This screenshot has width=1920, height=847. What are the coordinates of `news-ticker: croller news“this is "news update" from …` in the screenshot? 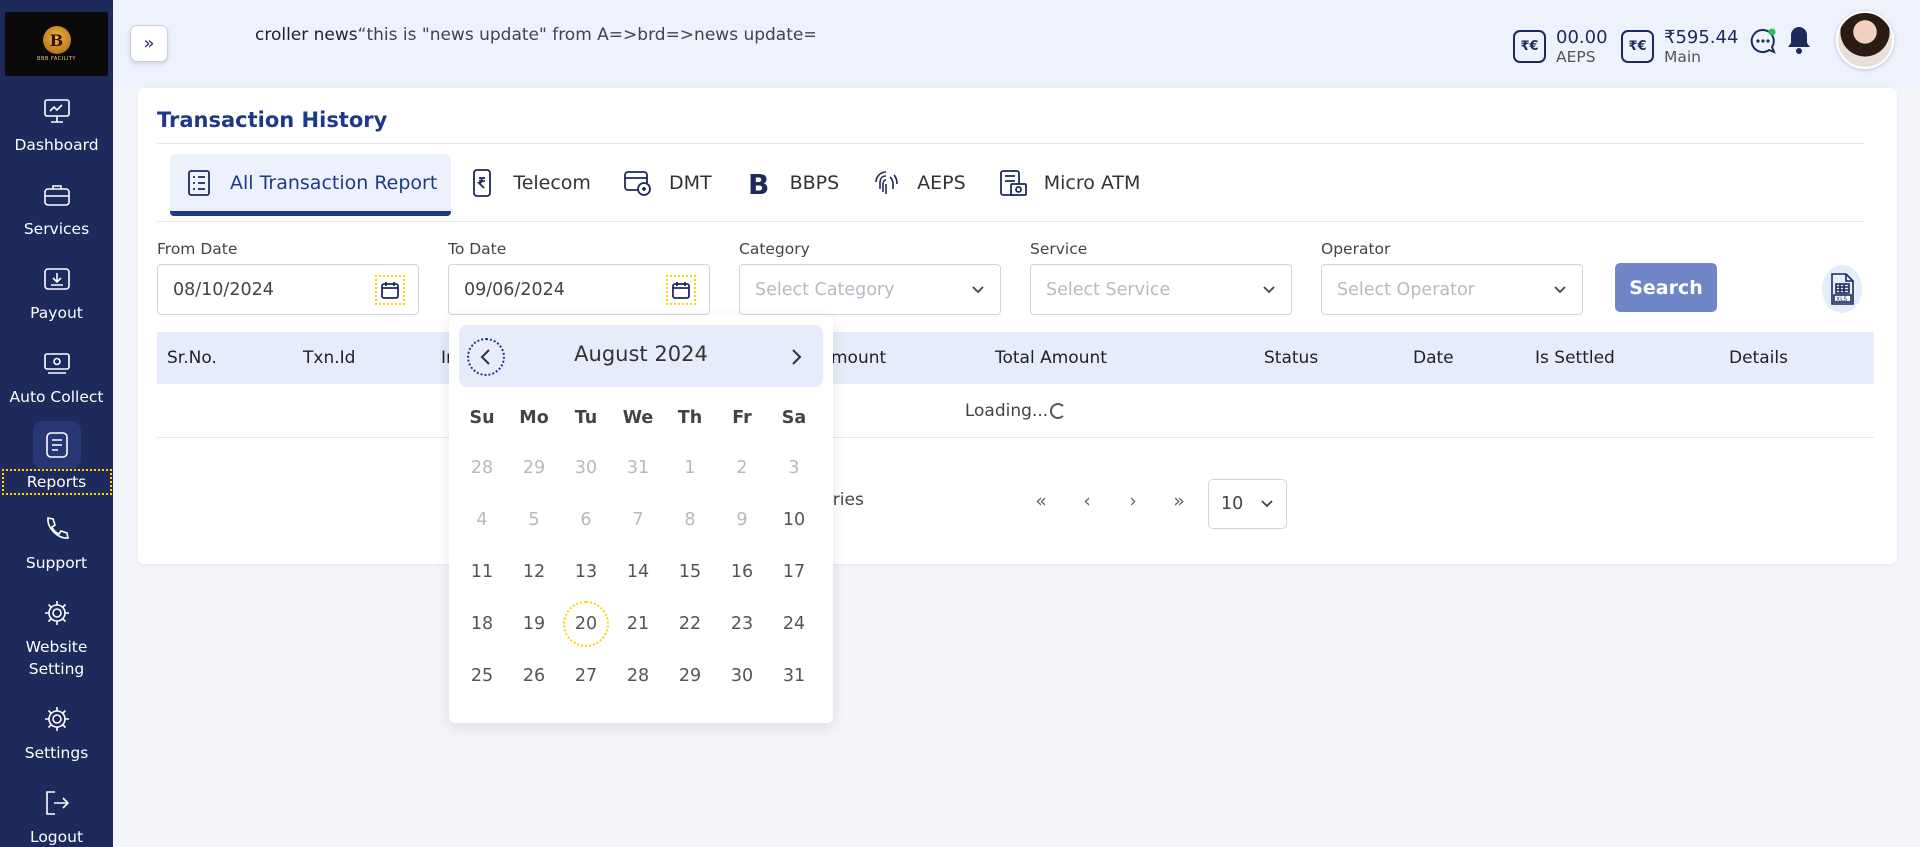 It's located at (535, 35).